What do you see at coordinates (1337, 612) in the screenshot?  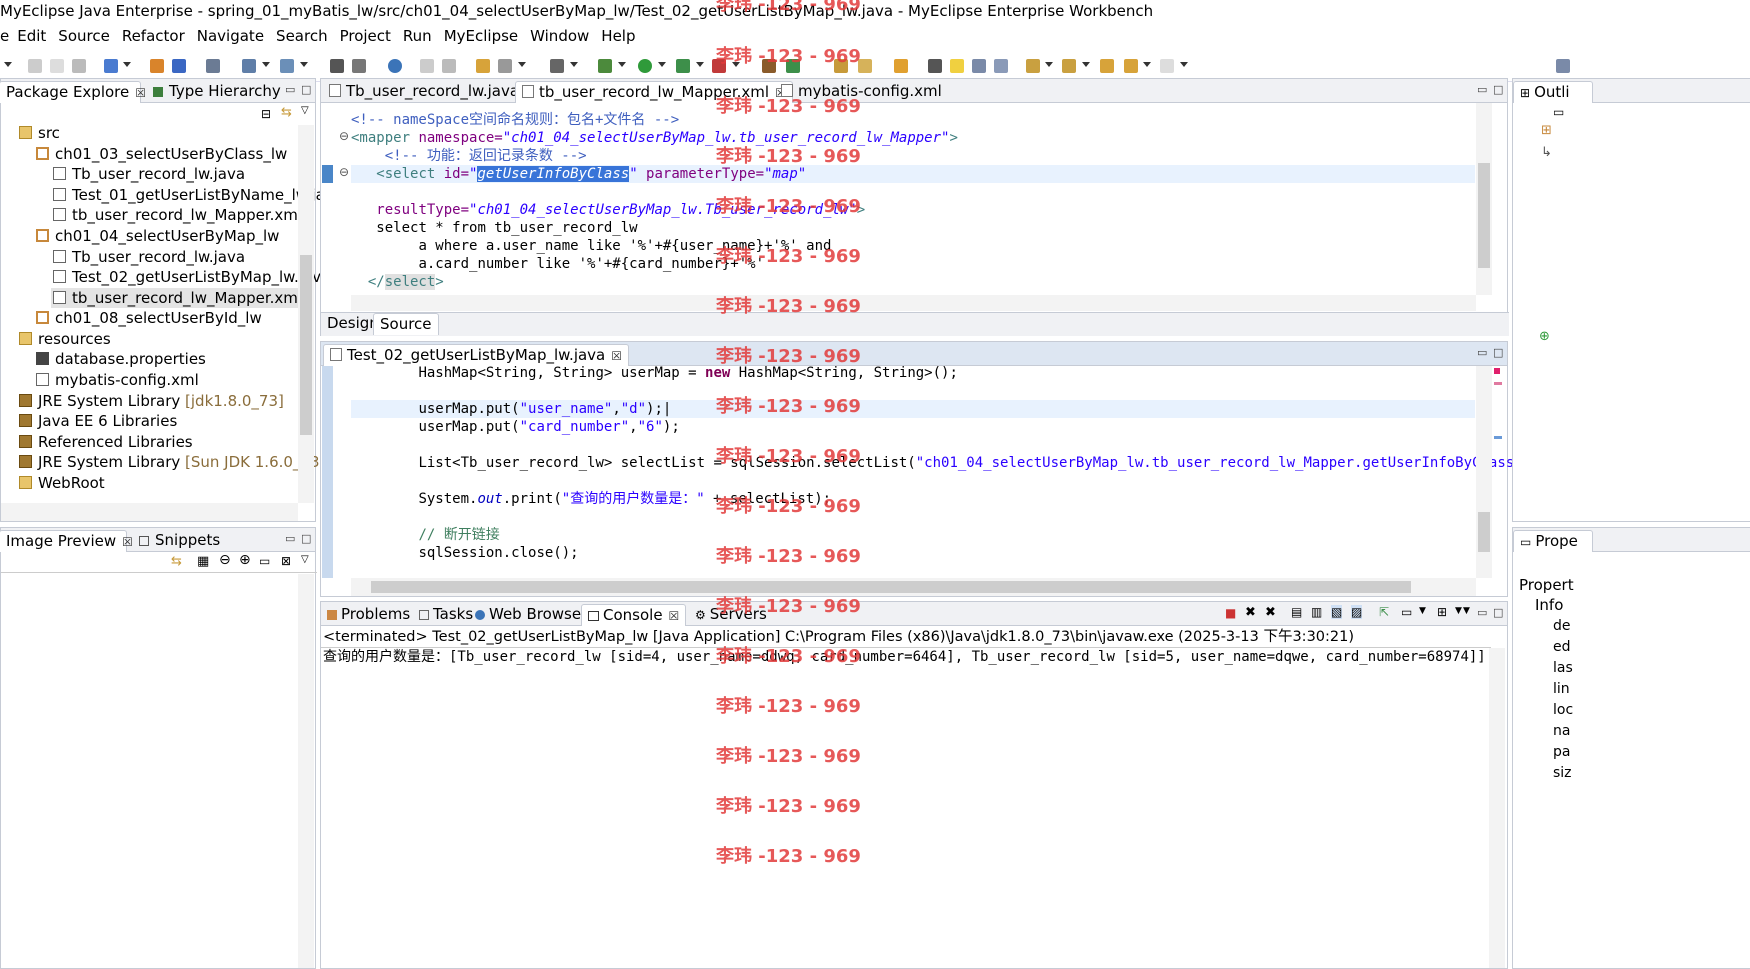 I see `show-on-output-icon: ▧` at bounding box center [1337, 612].